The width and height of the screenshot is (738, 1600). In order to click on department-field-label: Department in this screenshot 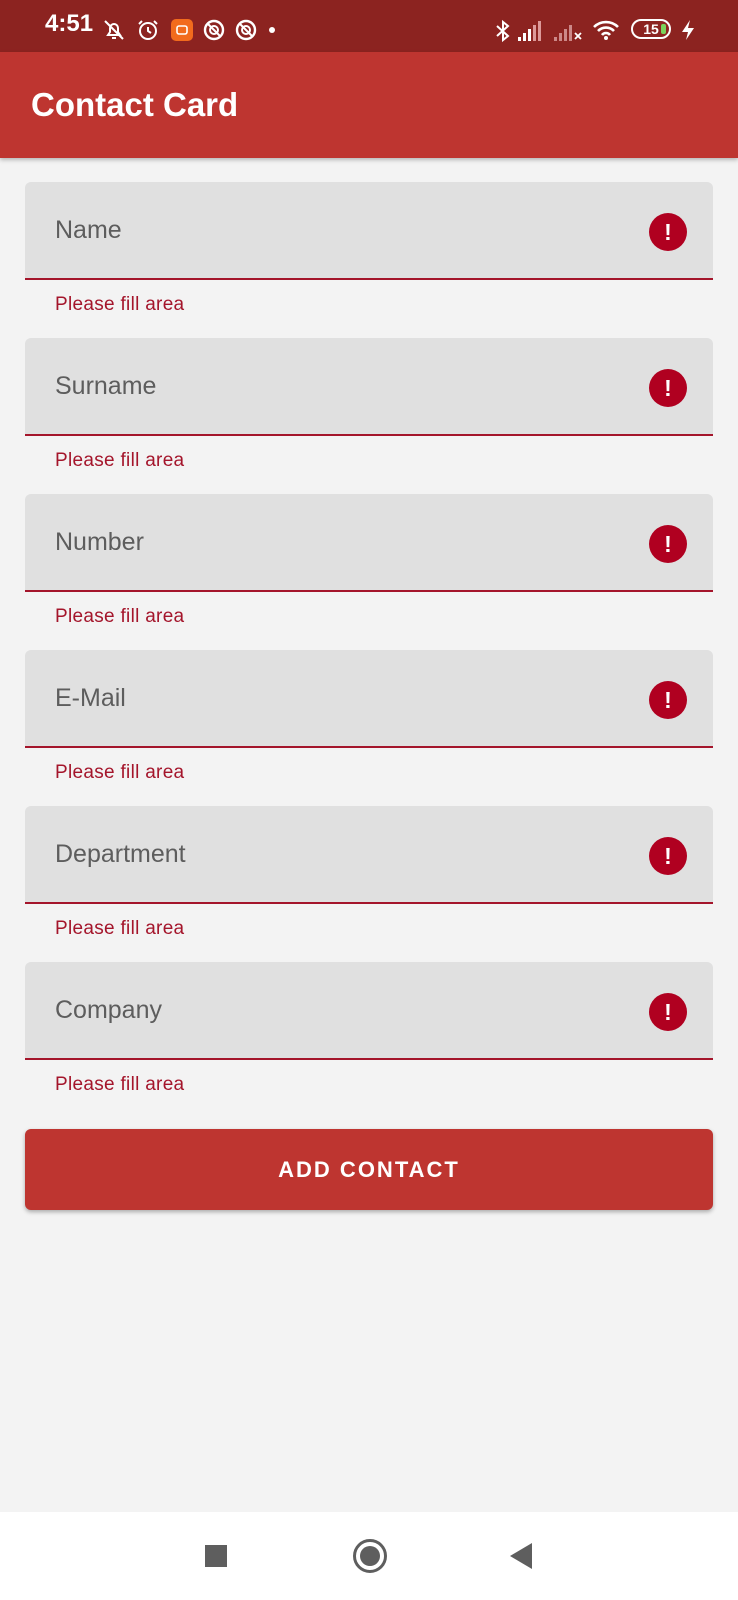, I will do `click(120, 854)`.